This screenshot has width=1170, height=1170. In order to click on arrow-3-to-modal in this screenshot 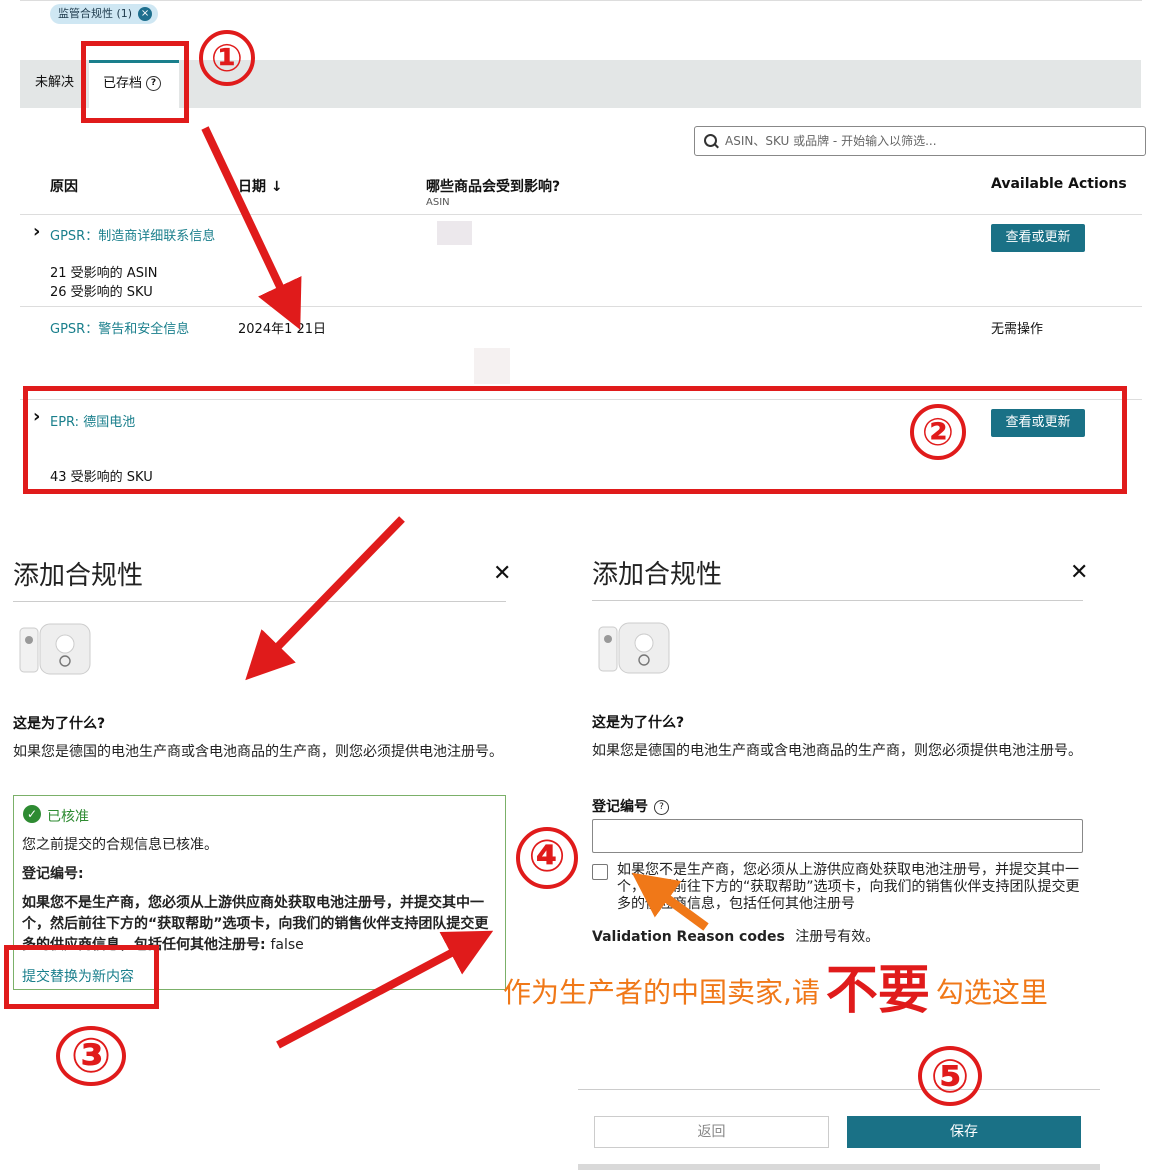, I will do `click(385, 989)`.